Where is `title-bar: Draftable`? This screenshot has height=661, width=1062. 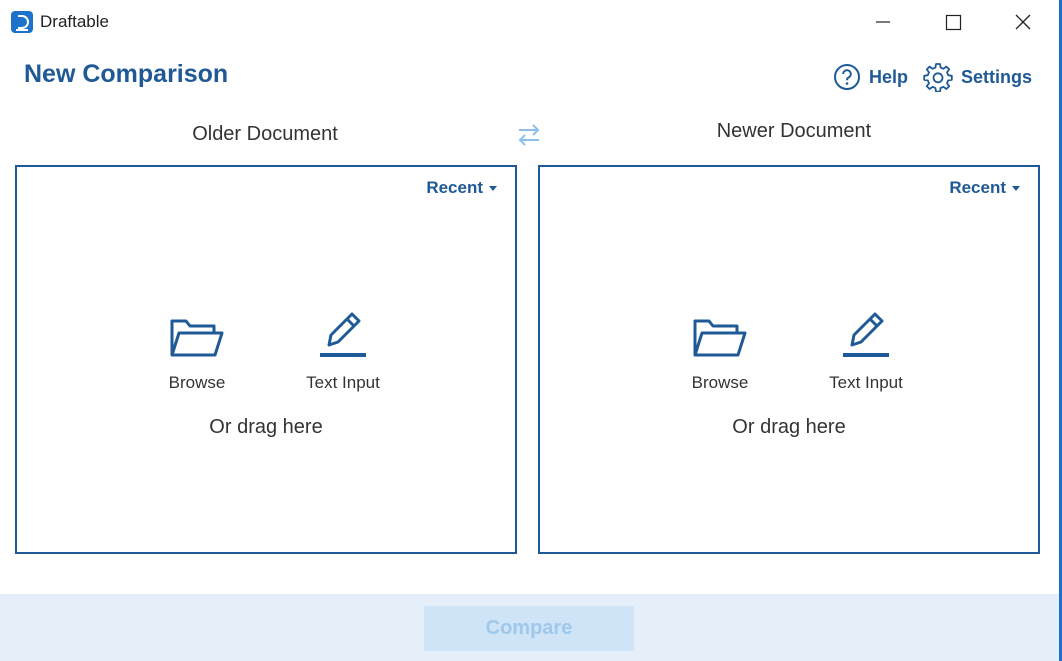
title-bar: Draftable is located at coordinates (529, 22).